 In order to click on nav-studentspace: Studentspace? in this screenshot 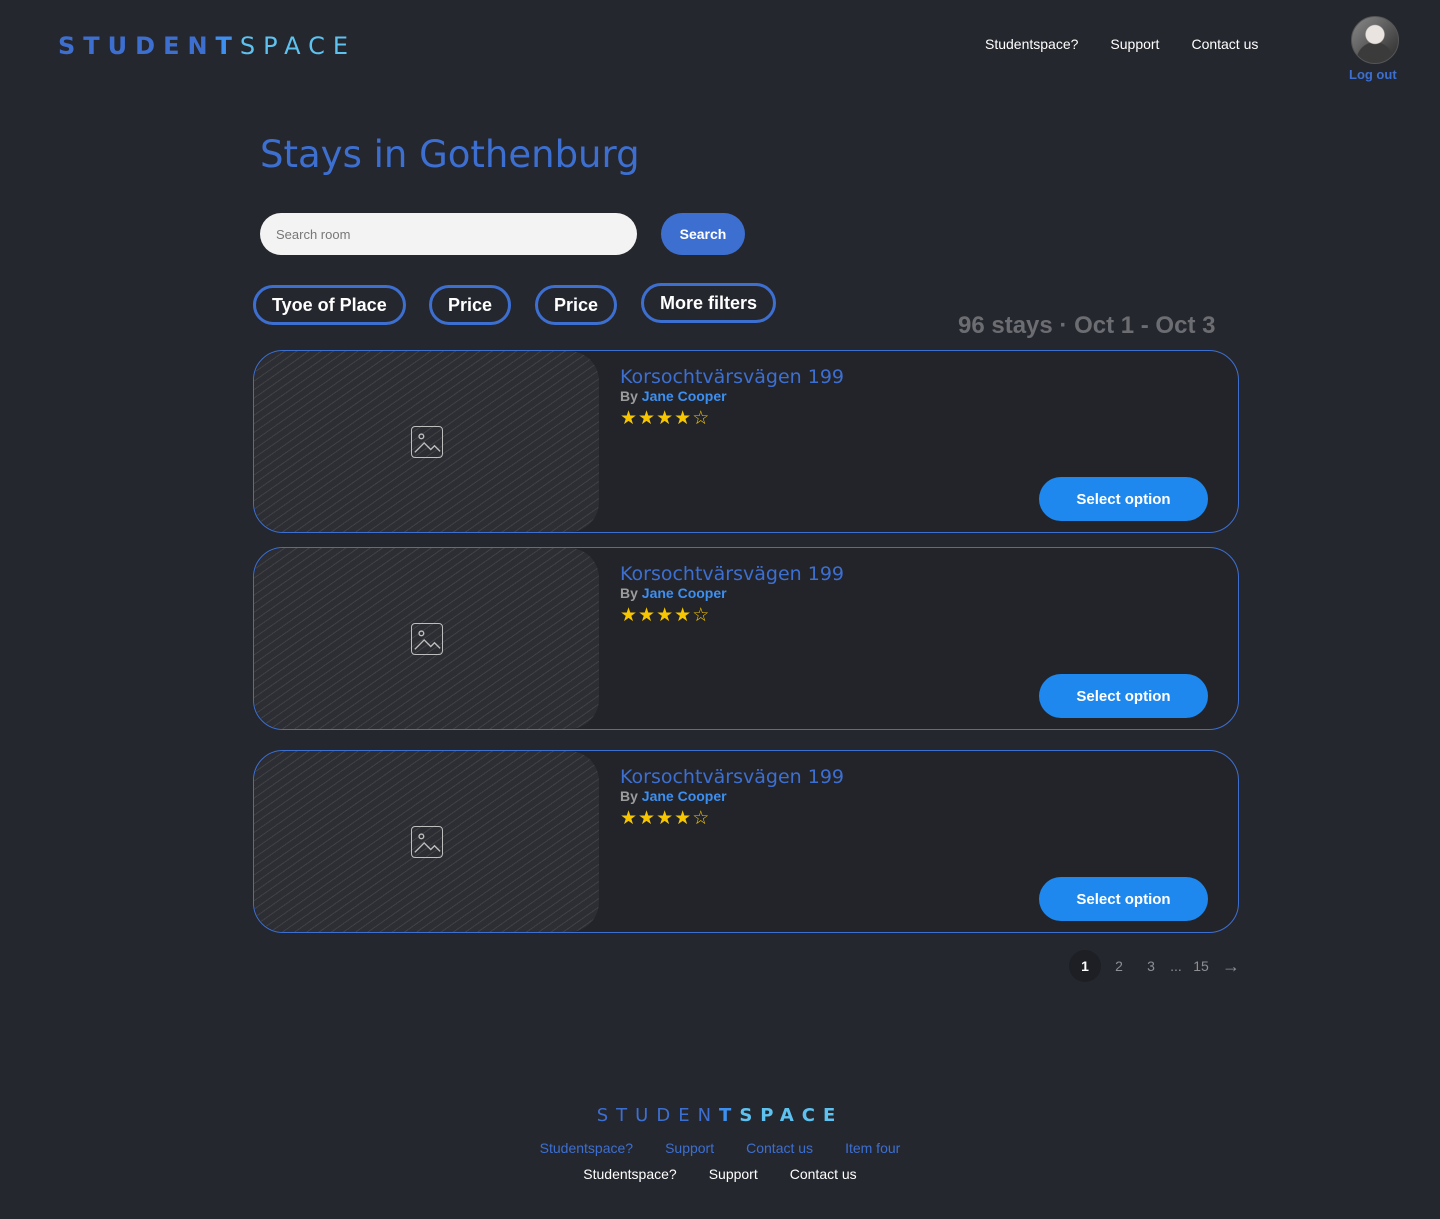, I will do `click(1031, 44)`.